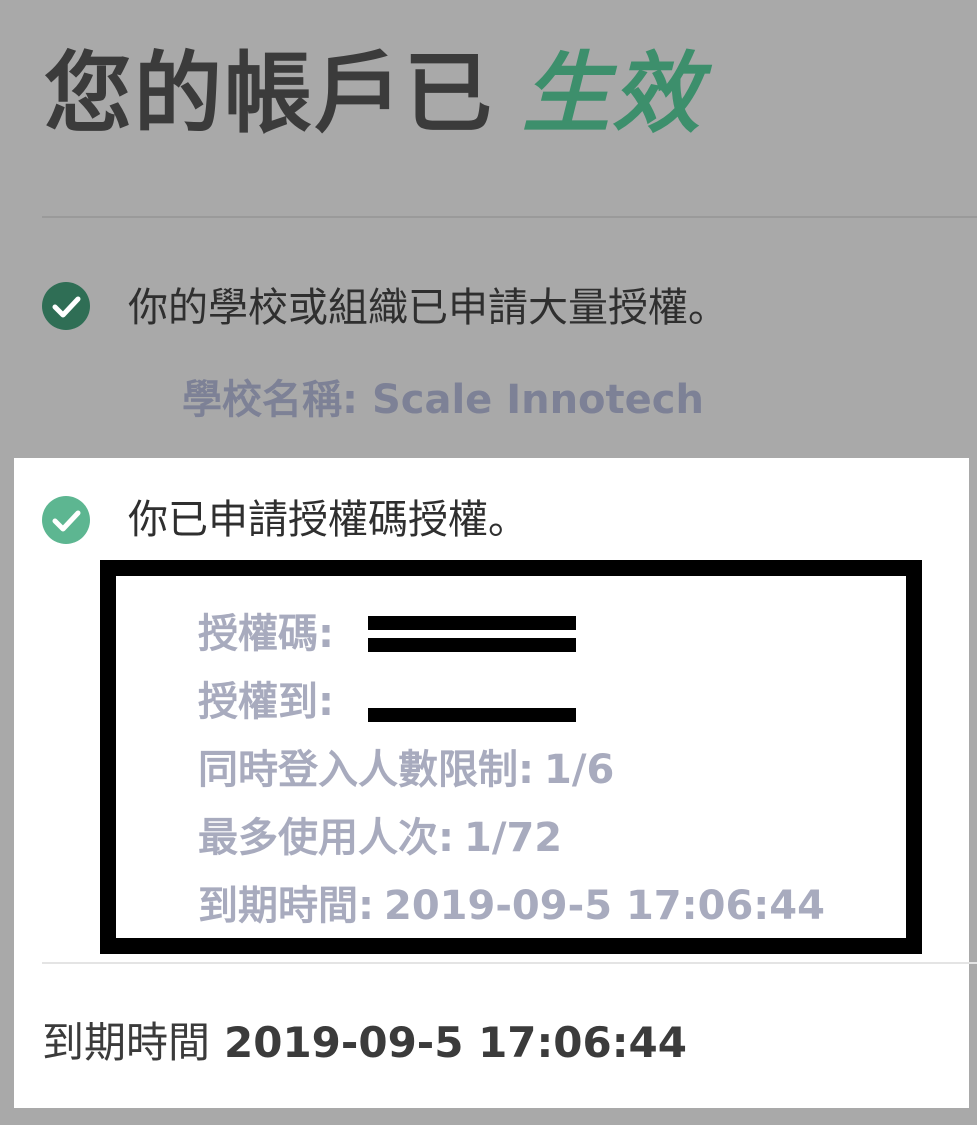 This screenshot has width=977, height=1125. I want to click on concurrent-login-row: 同時登入人數限制: 1/6, so click(511, 770).